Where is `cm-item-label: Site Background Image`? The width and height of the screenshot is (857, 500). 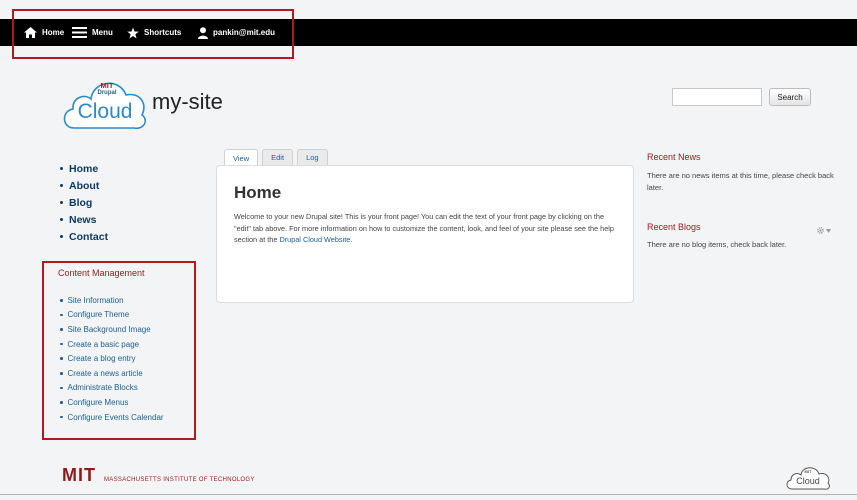 cm-item-label: Site Background Image is located at coordinates (109, 329).